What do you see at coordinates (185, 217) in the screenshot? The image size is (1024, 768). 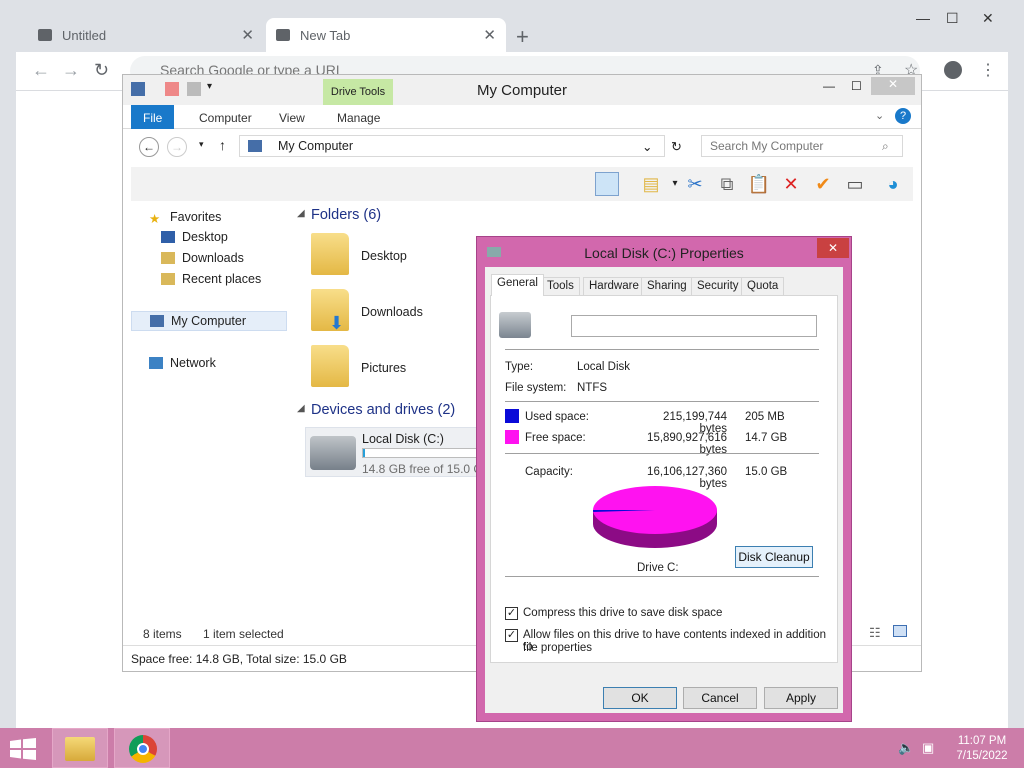 I see `nav-favorites: ★ Favorites` at bounding box center [185, 217].